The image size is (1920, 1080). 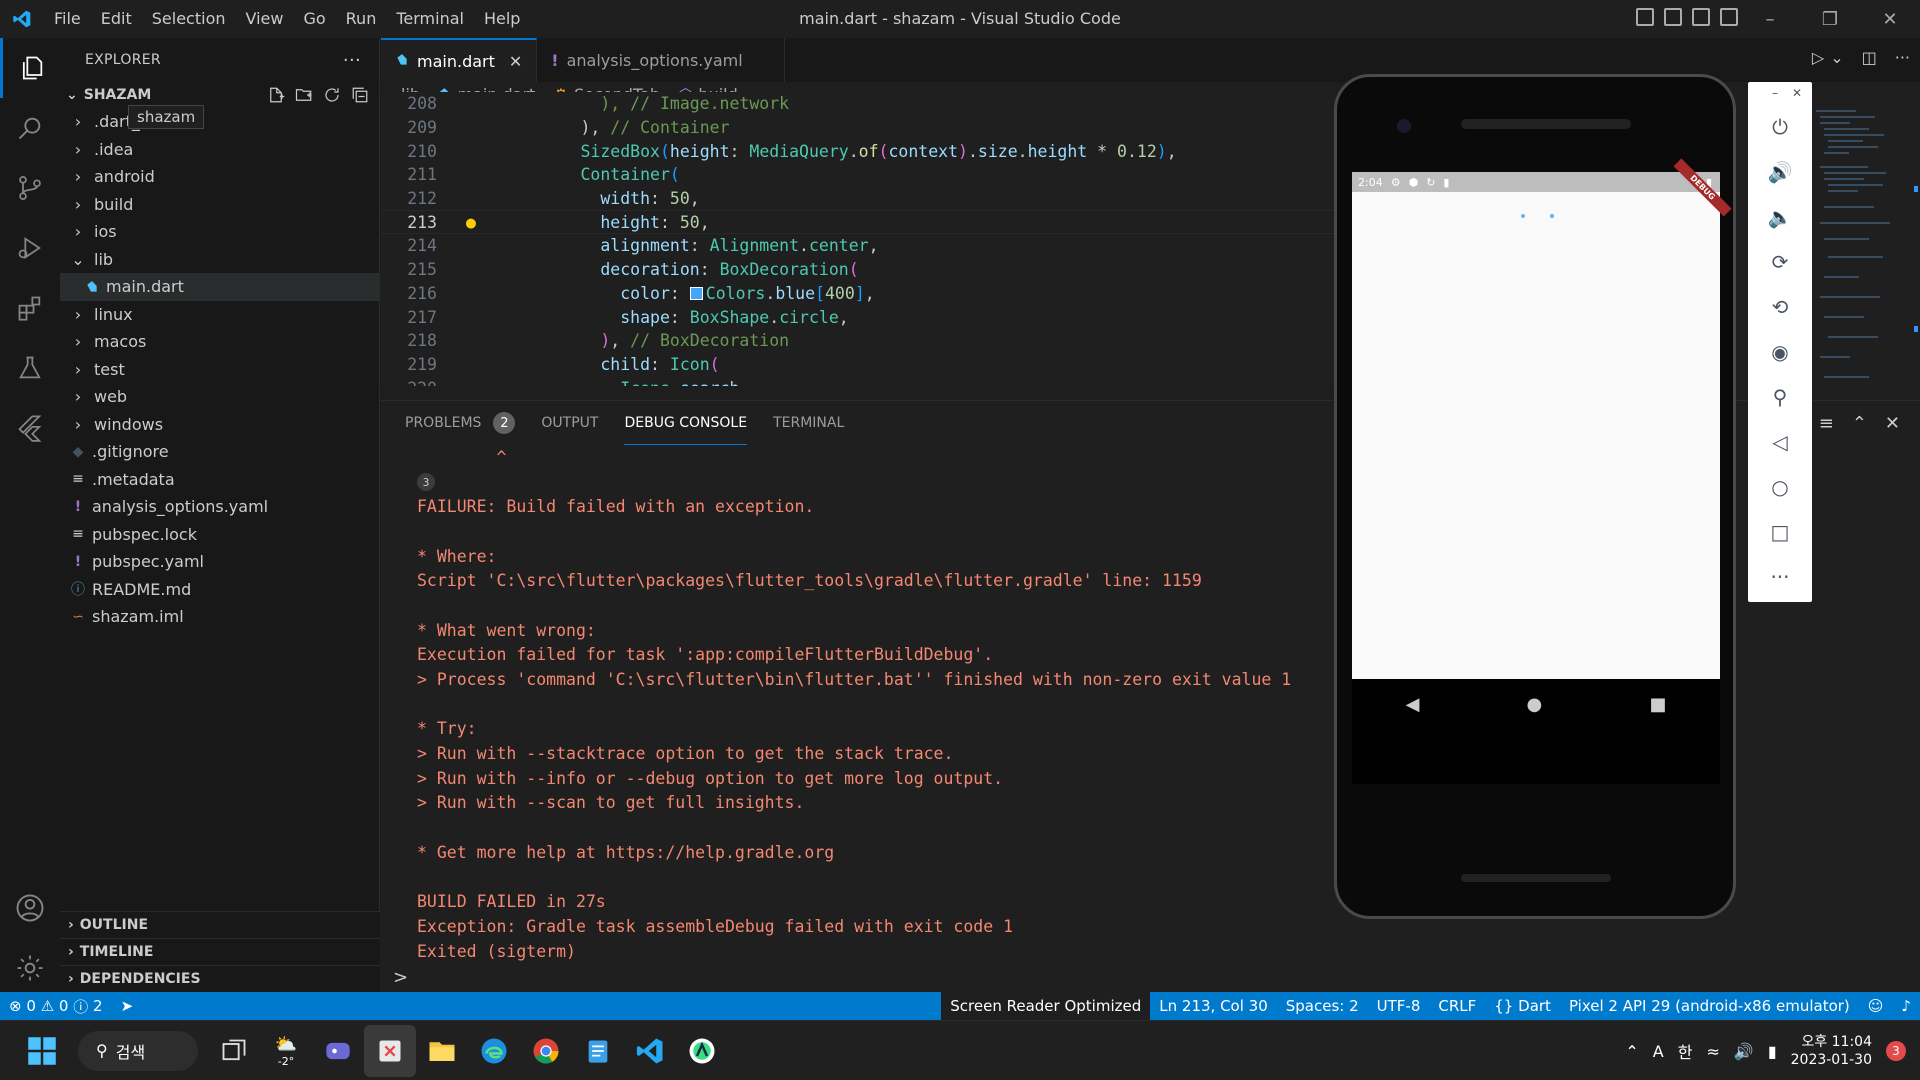 I want to click on lightbulb-icon: ●, so click(x=471, y=222).